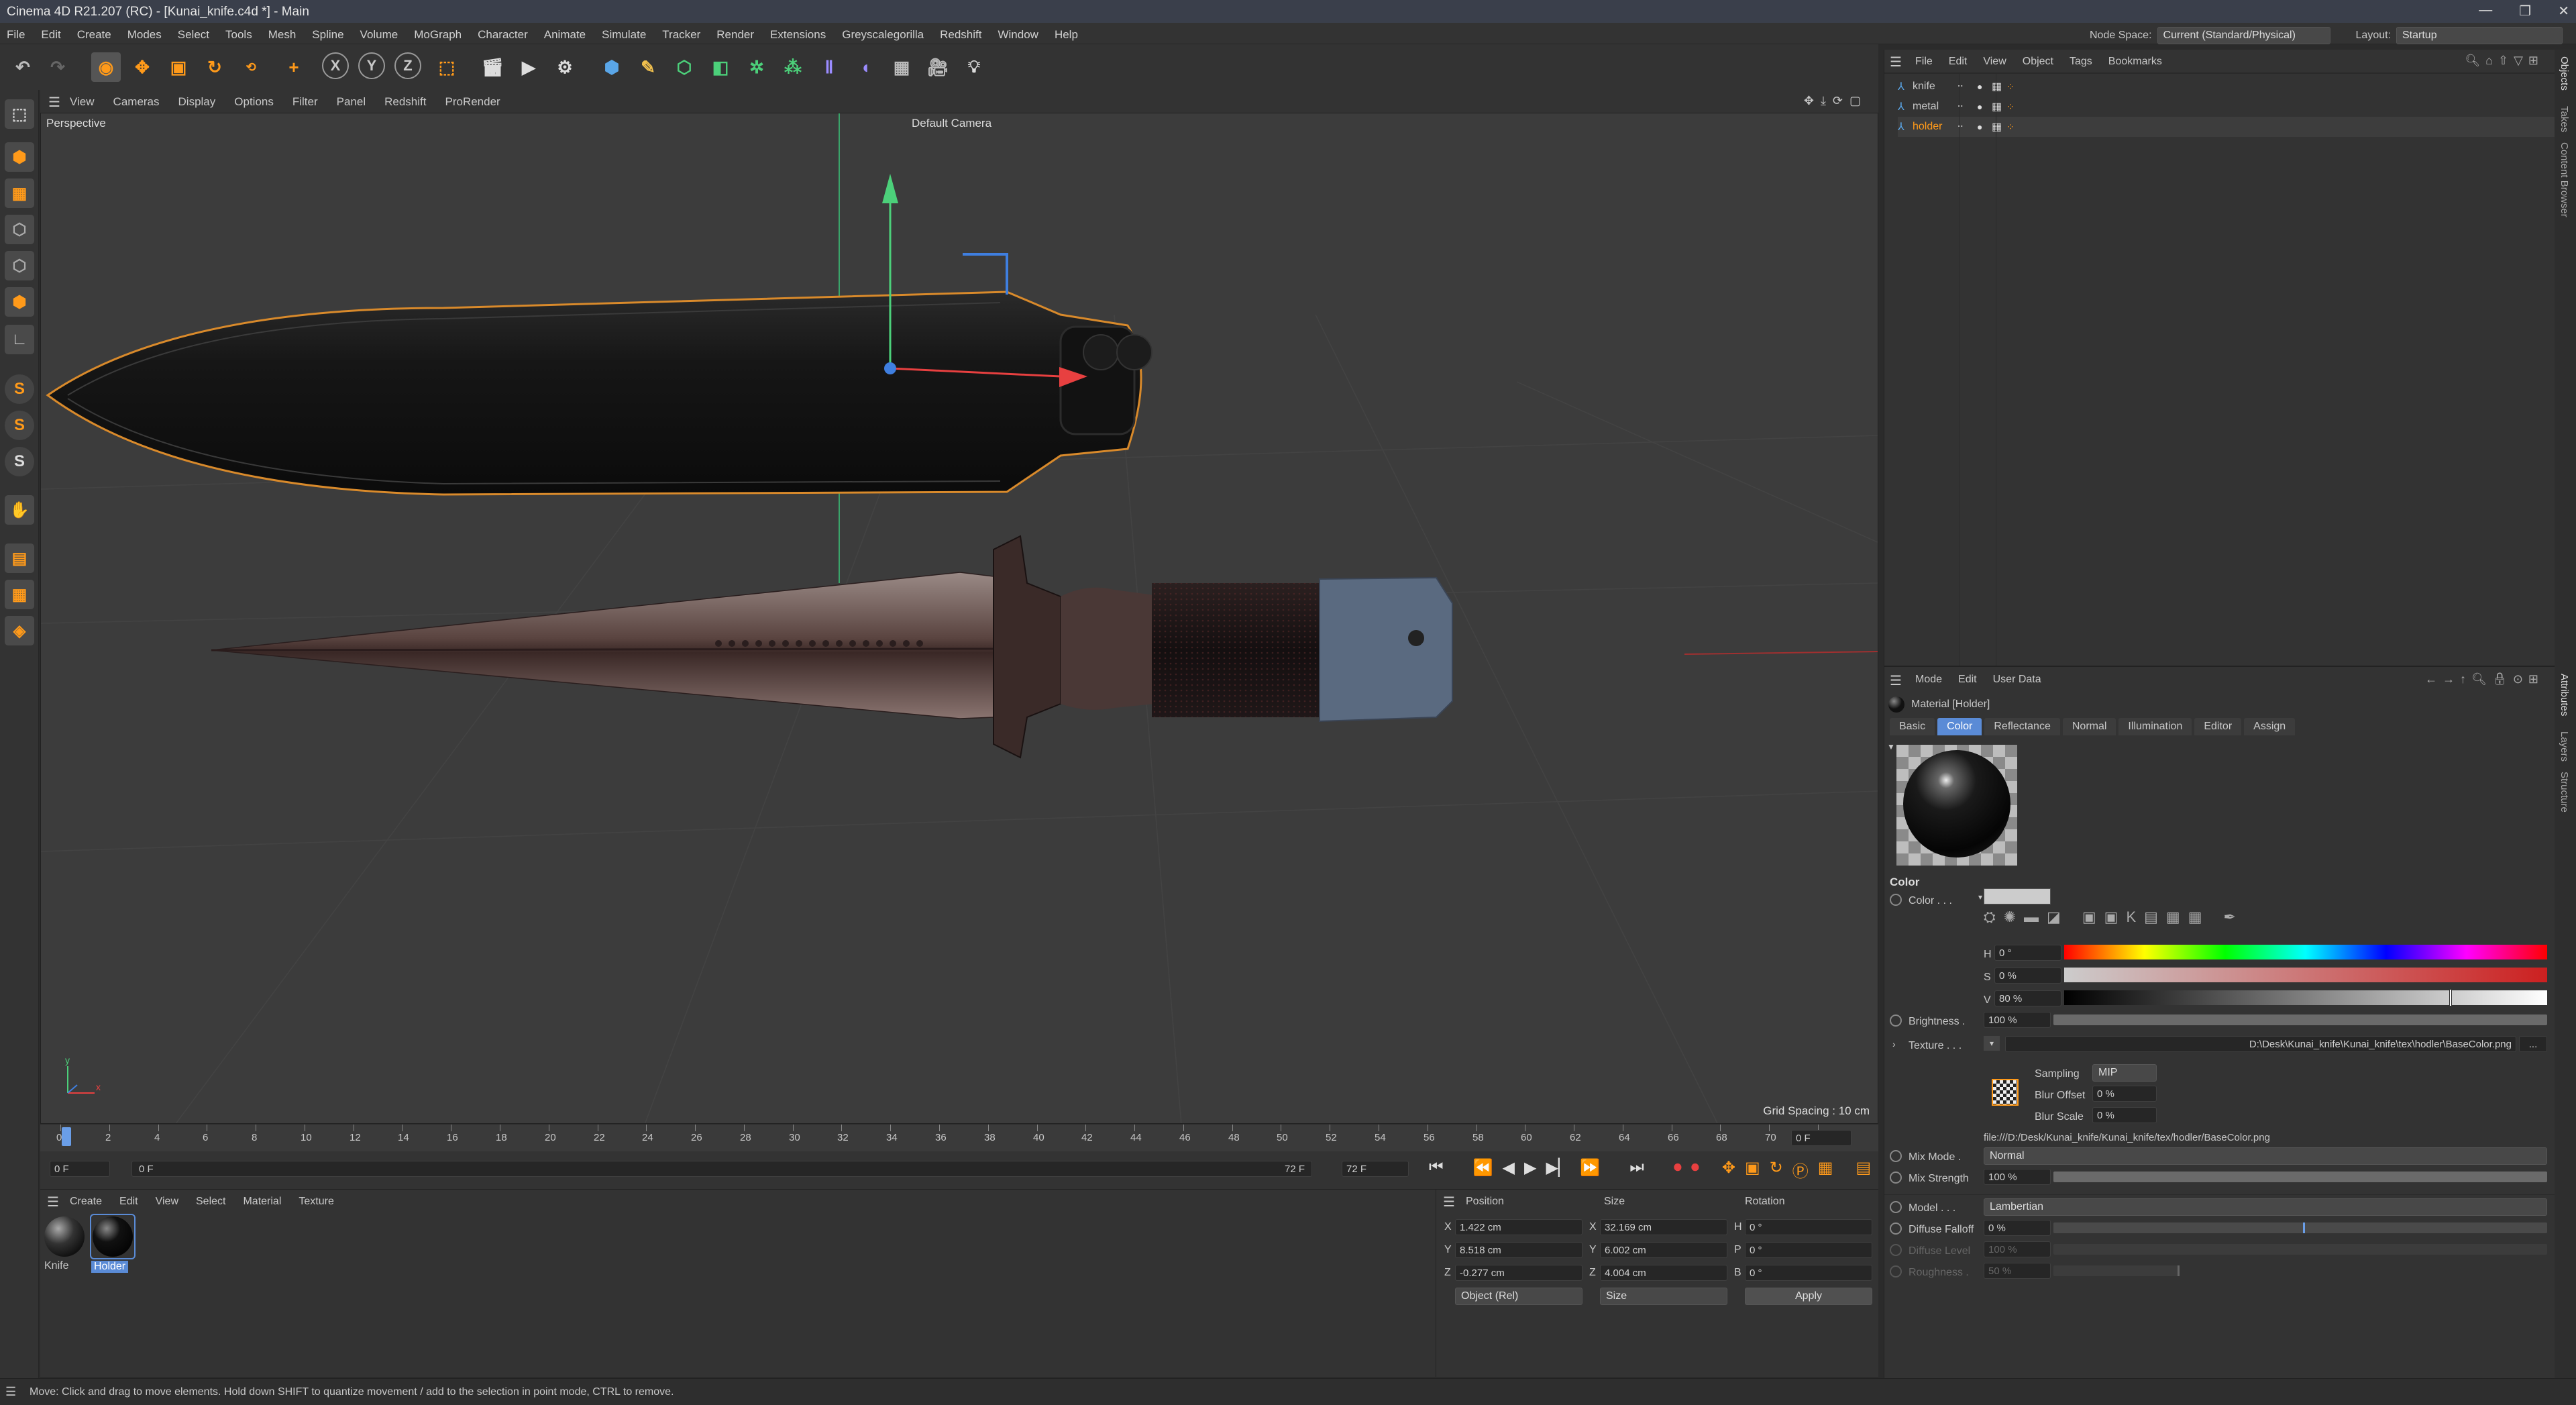 This screenshot has height=1405, width=2576. I want to click on material-knife, so click(64, 1236).